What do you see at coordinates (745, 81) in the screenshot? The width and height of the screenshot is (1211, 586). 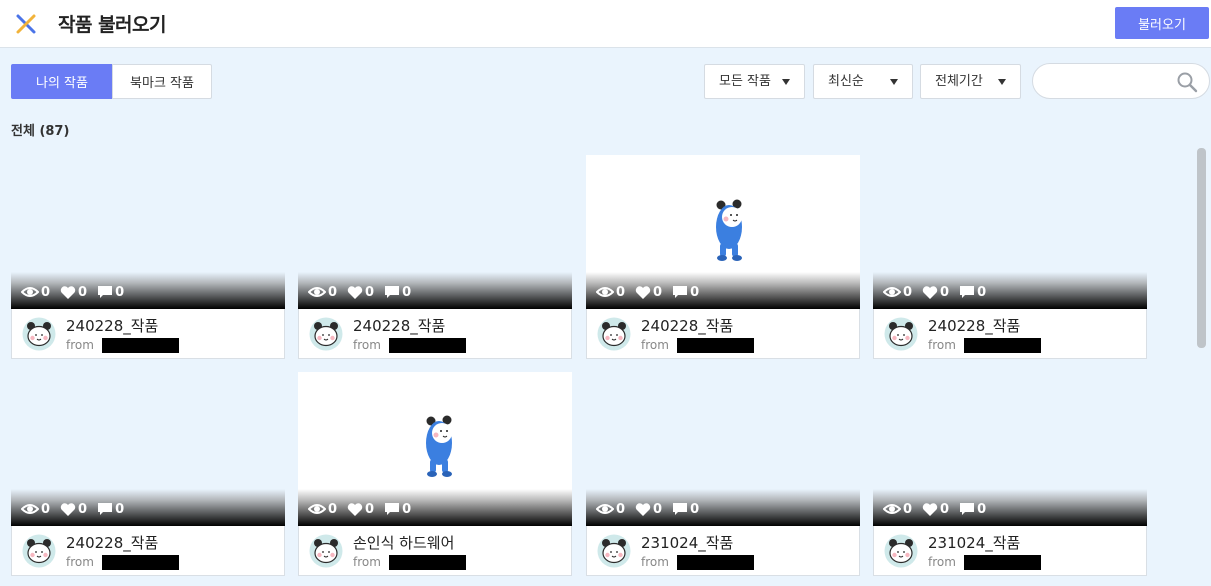 I see `kind-filter-label: 모든 작품` at bounding box center [745, 81].